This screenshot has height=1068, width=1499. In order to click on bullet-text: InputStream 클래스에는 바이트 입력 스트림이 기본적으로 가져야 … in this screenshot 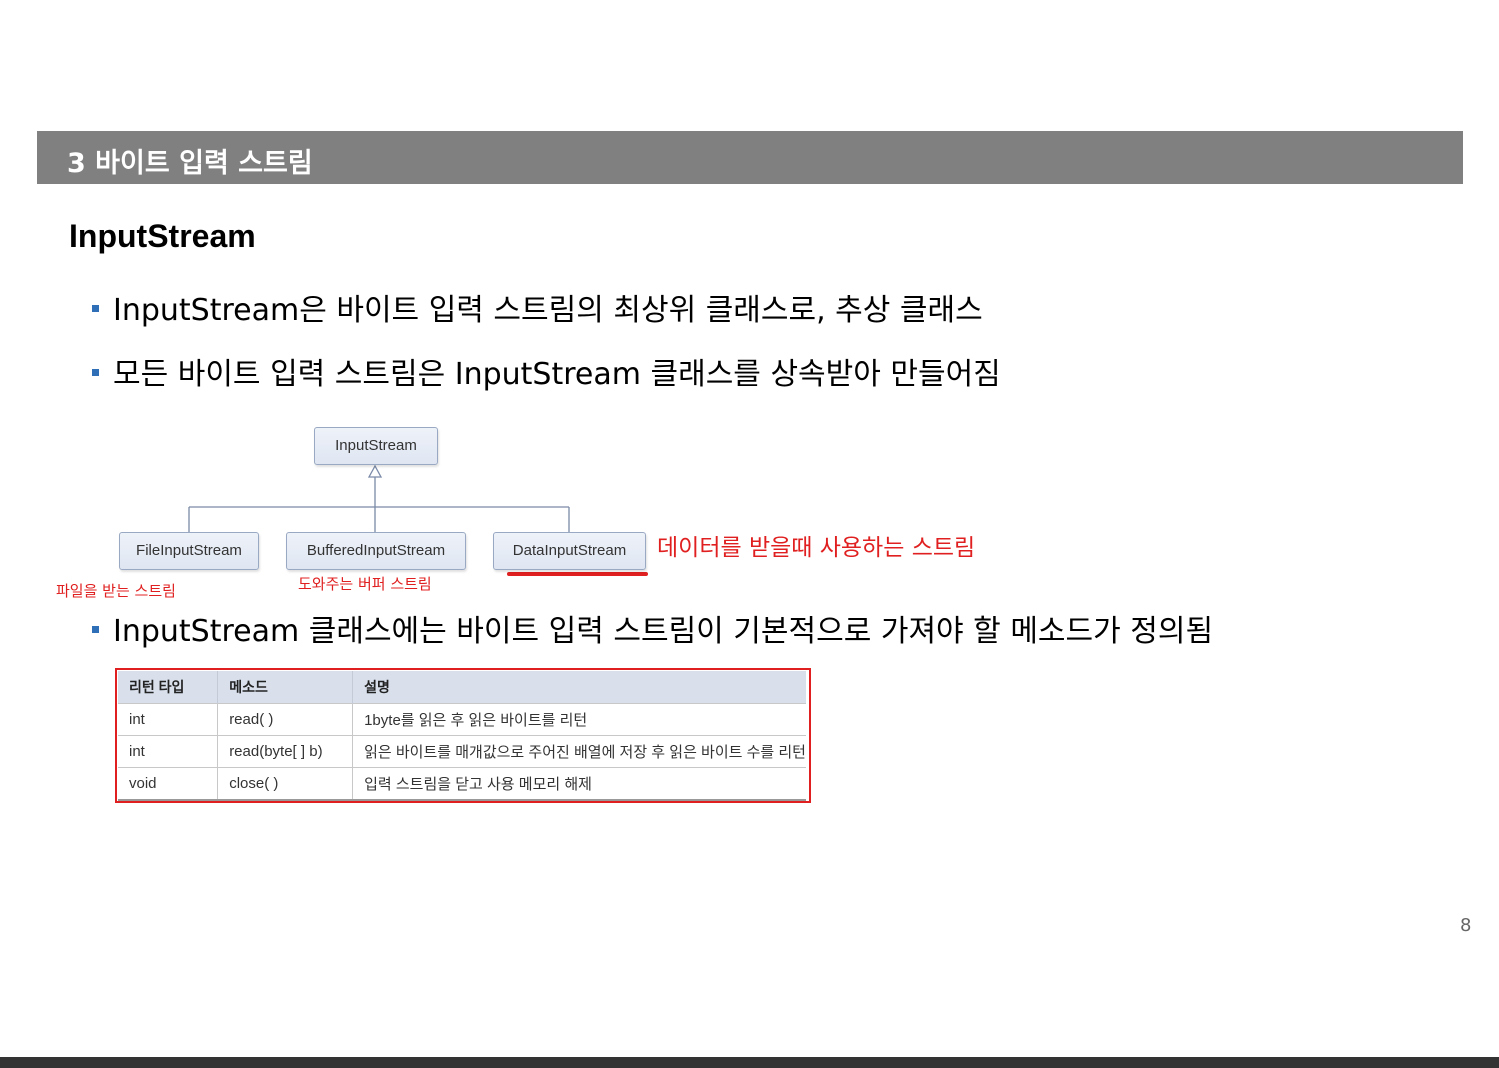, I will do `click(663, 631)`.